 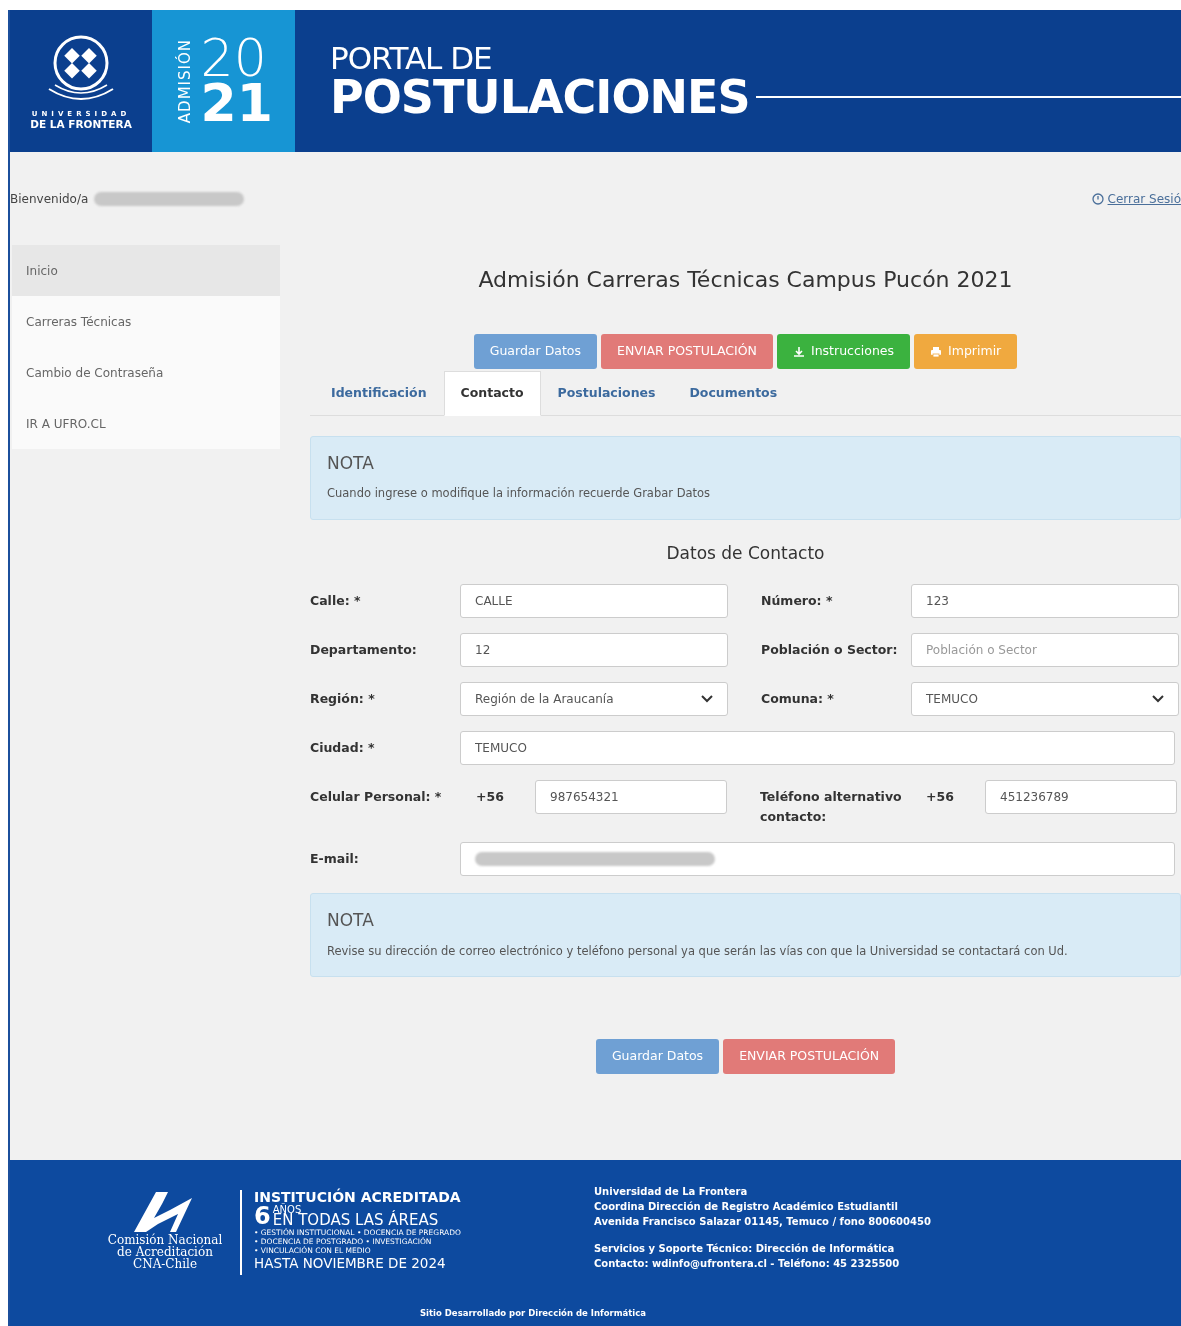 What do you see at coordinates (492, 393) in the screenshot?
I see `tab: Contacto` at bounding box center [492, 393].